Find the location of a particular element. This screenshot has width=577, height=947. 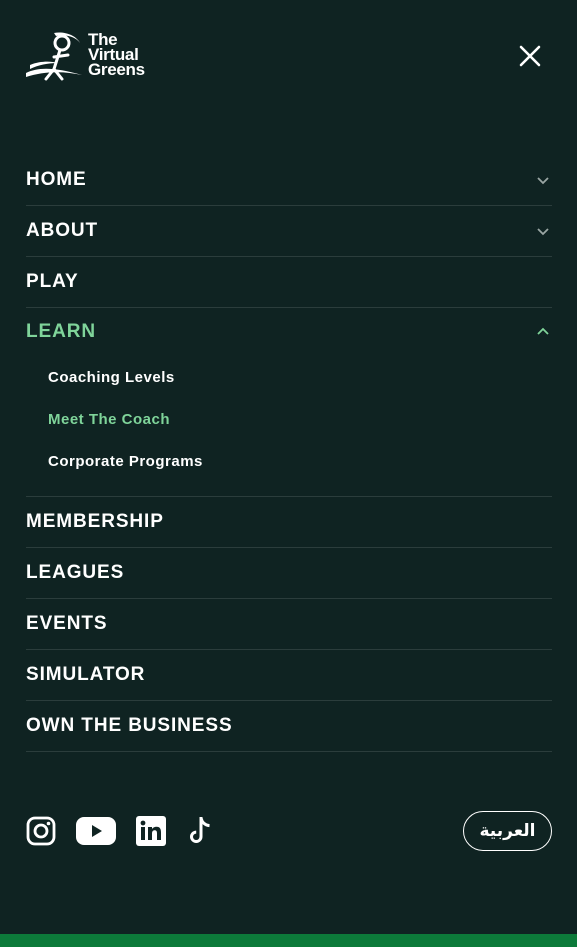

brand-logo: The Virtual Greens is located at coordinates (94, 56).